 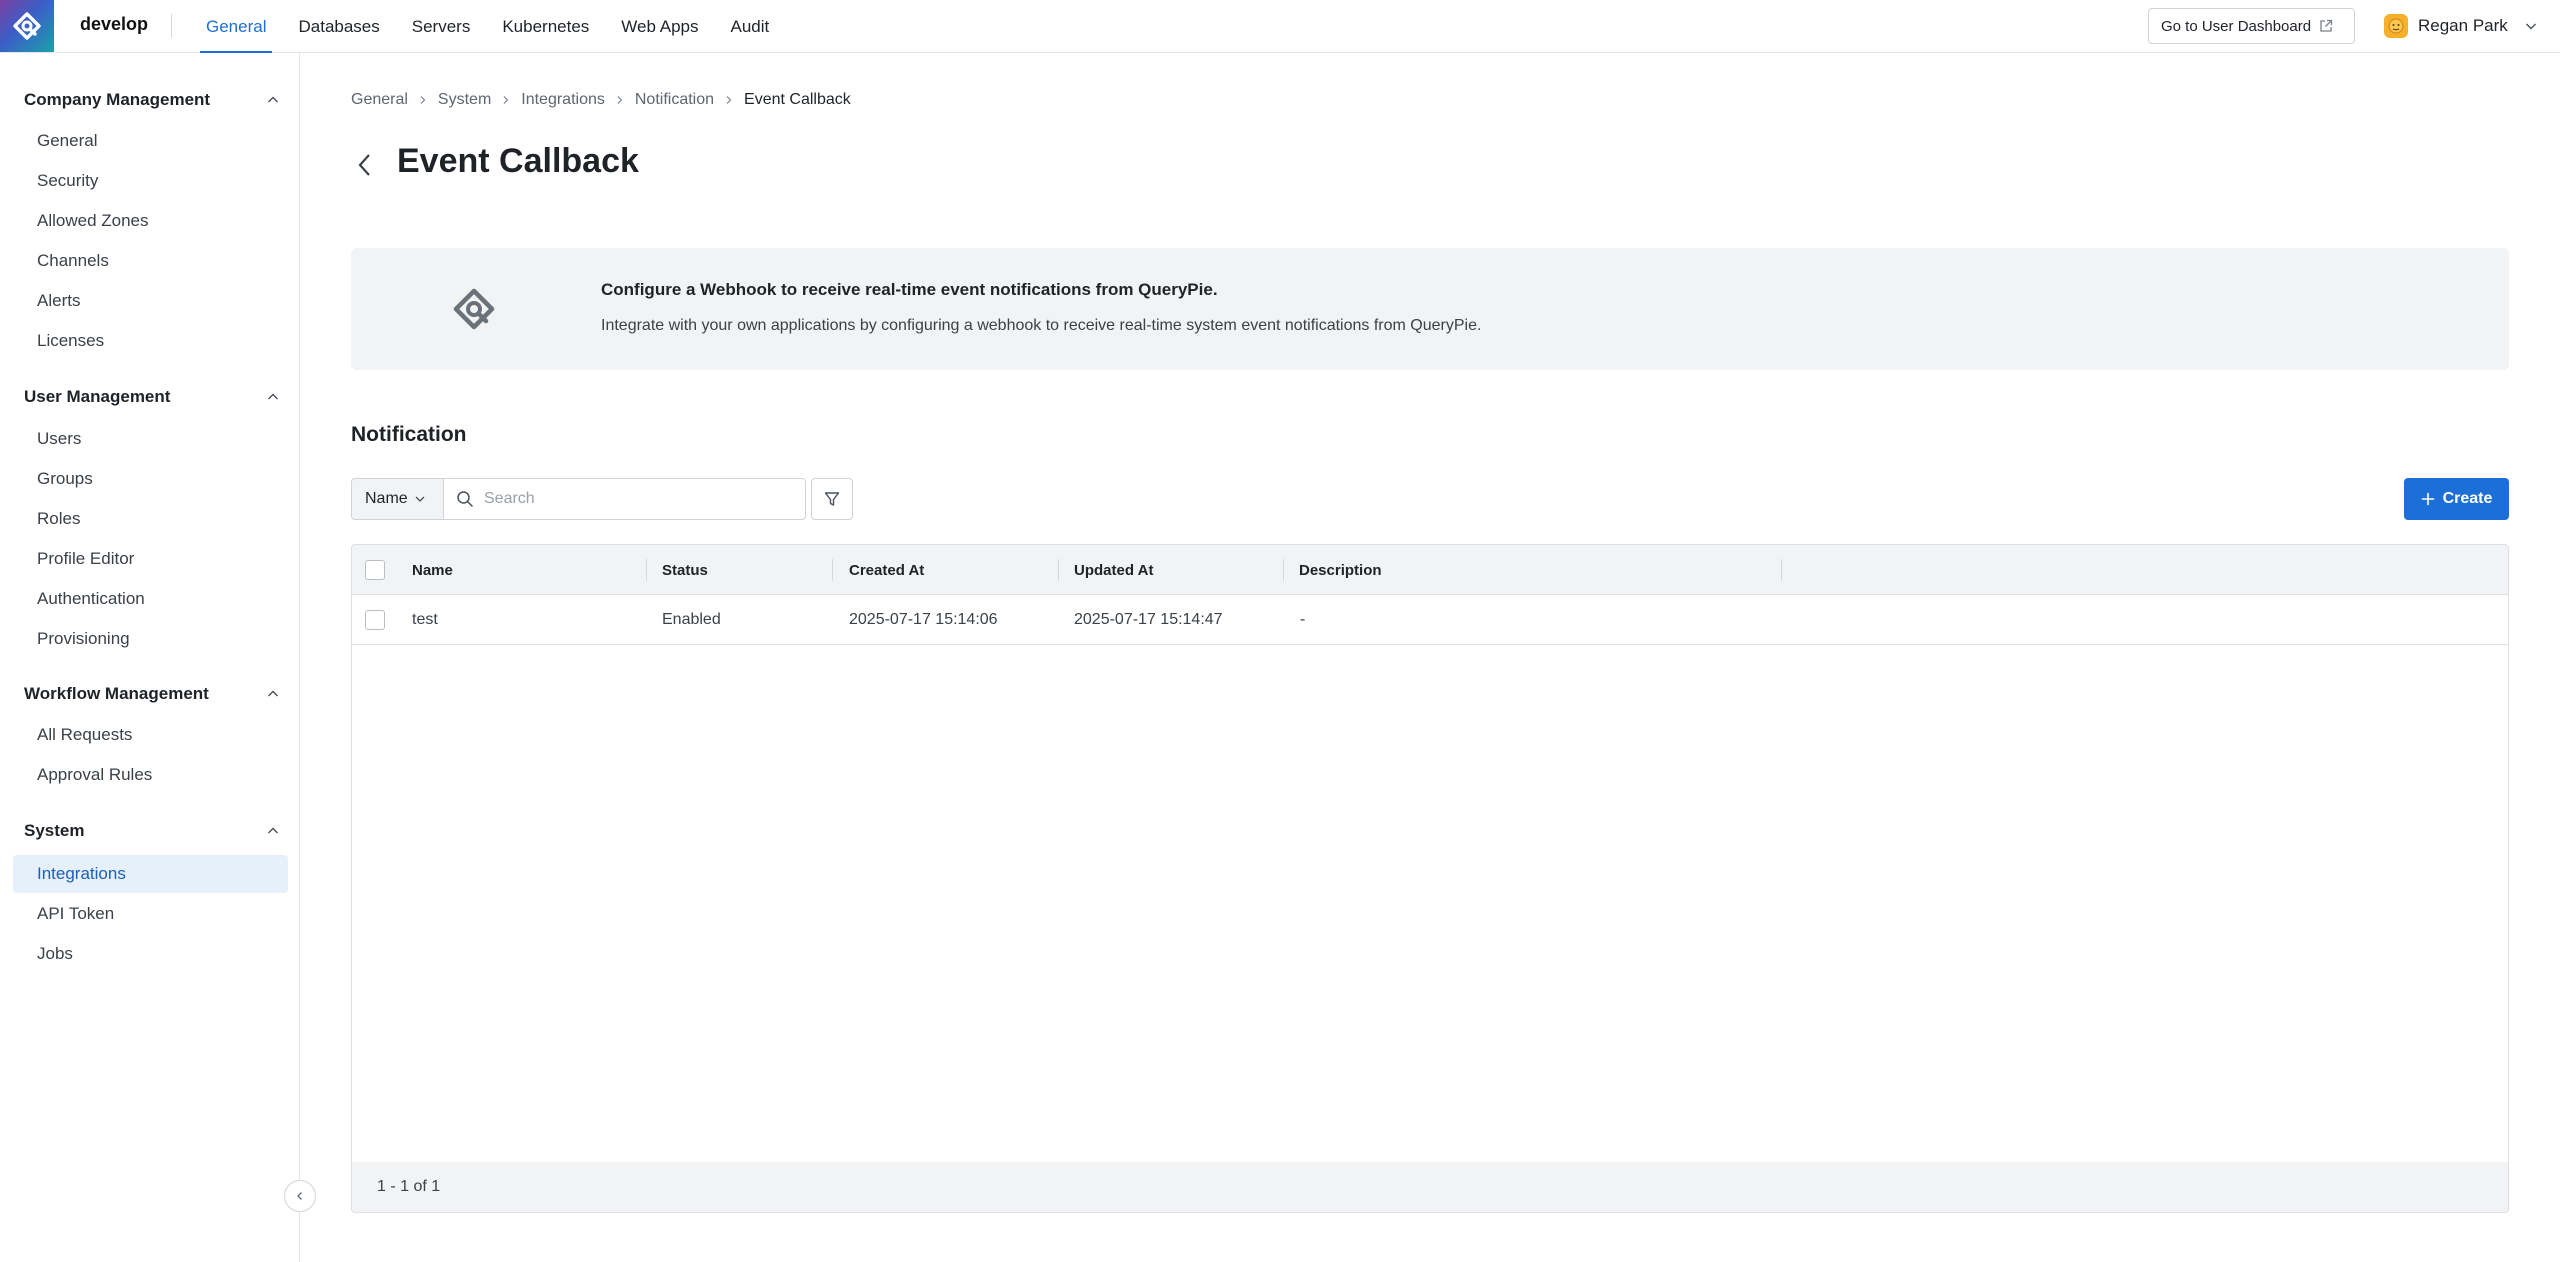 What do you see at coordinates (1113, 570) in the screenshot?
I see `column-header-updated-at: Updated At` at bounding box center [1113, 570].